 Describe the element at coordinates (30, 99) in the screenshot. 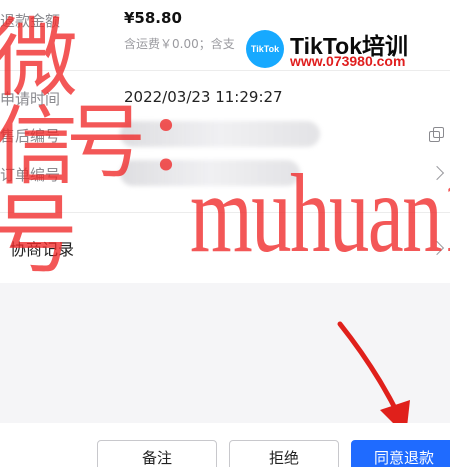

I see `apply-time-label: 申请时间` at that location.